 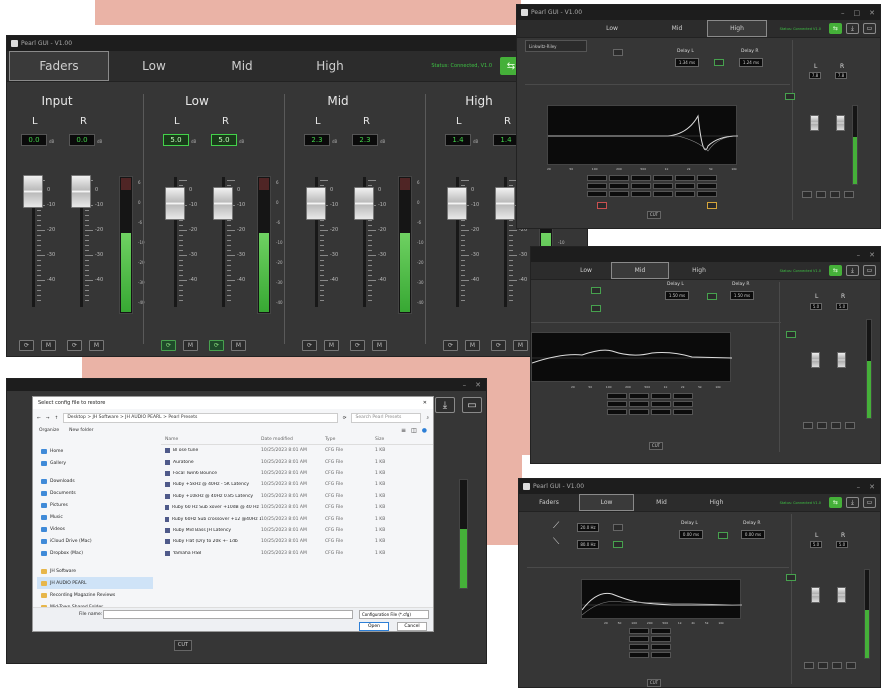 I want to click on forward-icon: →, so click(x=48, y=418).